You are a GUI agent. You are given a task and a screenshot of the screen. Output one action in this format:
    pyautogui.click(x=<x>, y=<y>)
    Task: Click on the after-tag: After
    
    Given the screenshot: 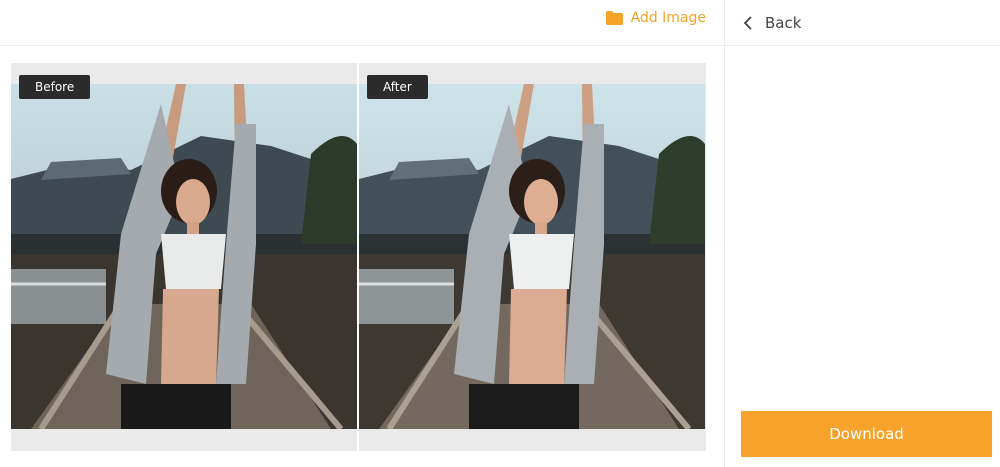 What is the action you would take?
    pyautogui.click(x=397, y=87)
    